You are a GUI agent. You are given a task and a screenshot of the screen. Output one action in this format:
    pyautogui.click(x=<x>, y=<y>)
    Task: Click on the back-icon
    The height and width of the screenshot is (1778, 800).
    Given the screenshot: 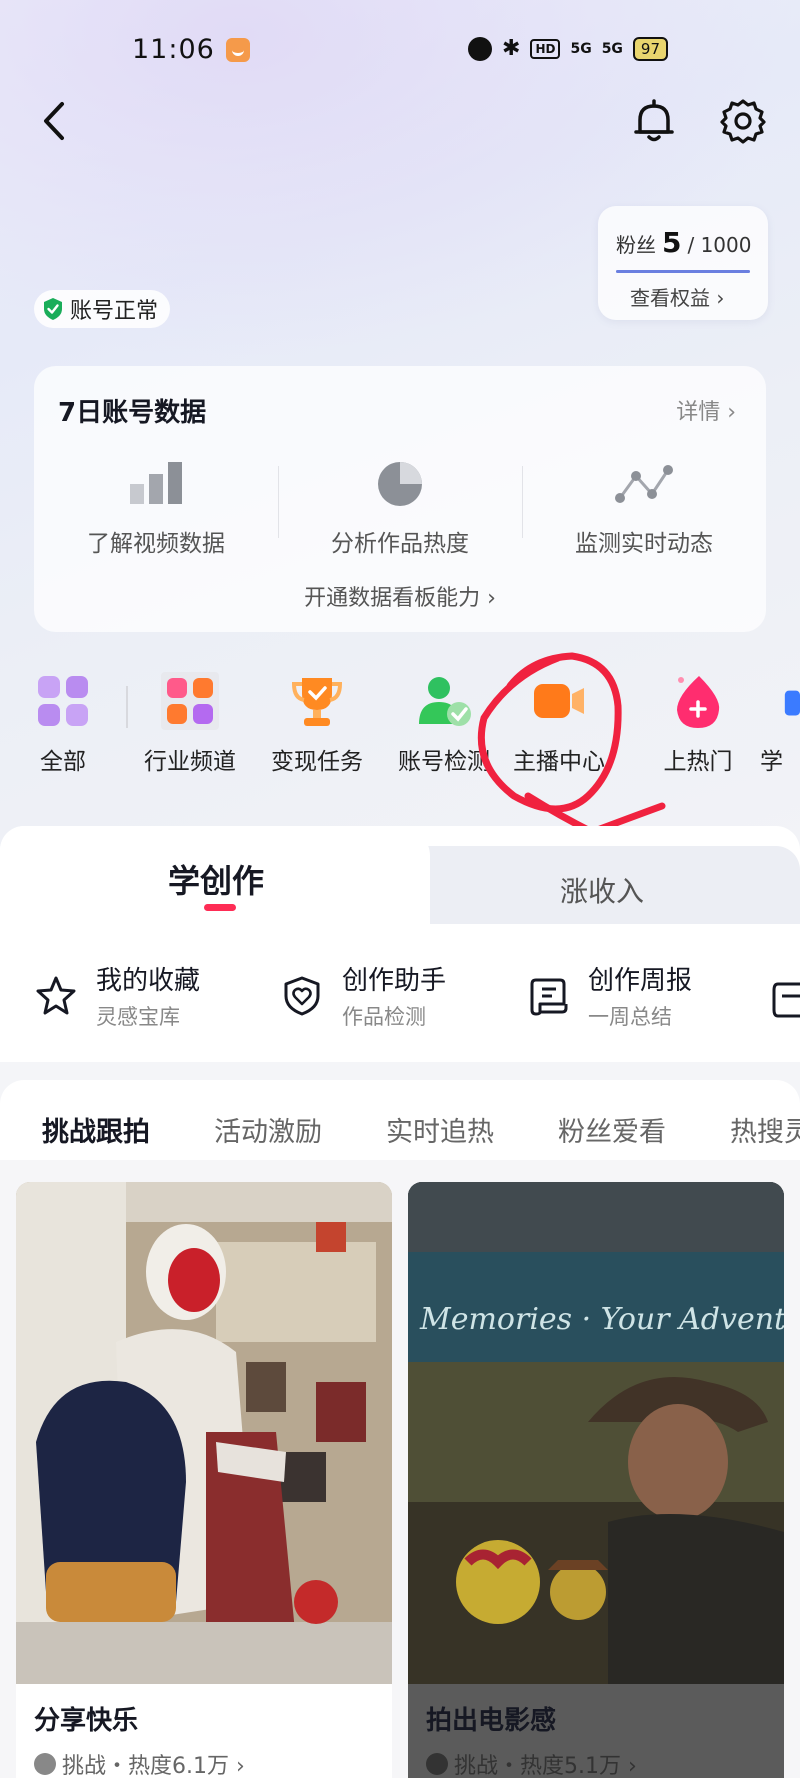 What is the action you would take?
    pyautogui.click(x=56, y=121)
    